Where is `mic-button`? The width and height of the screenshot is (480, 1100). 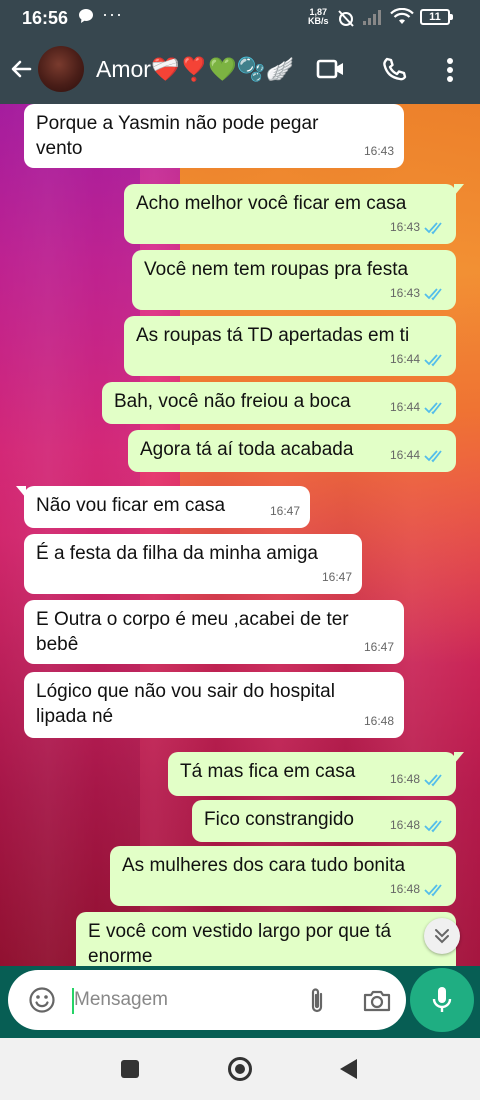
mic-button is located at coordinates (442, 1000).